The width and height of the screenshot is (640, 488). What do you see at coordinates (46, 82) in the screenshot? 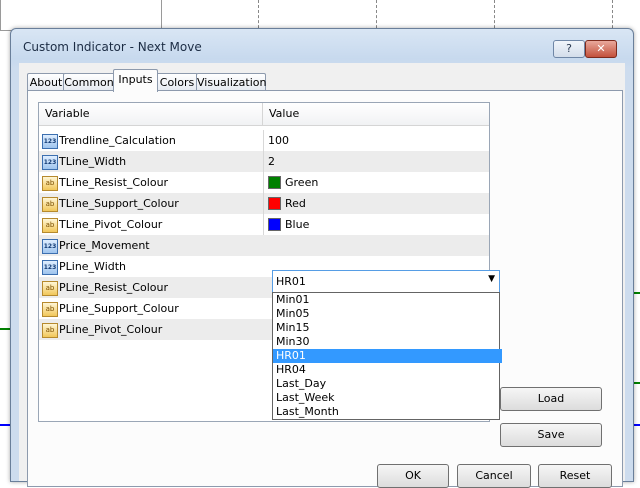
I see `tab-about: About` at bounding box center [46, 82].